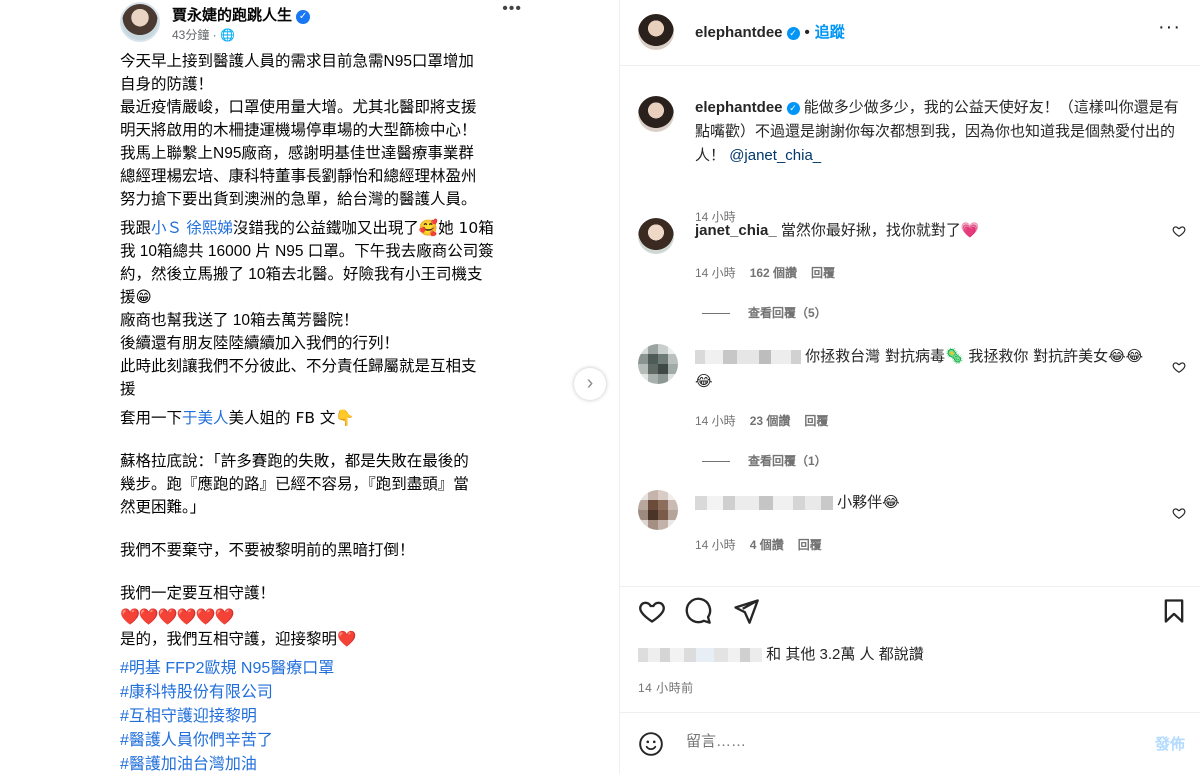  What do you see at coordinates (845, 654) in the screenshot?
I see `likes-count: 和 其他 3.2萬 人 都說讚` at bounding box center [845, 654].